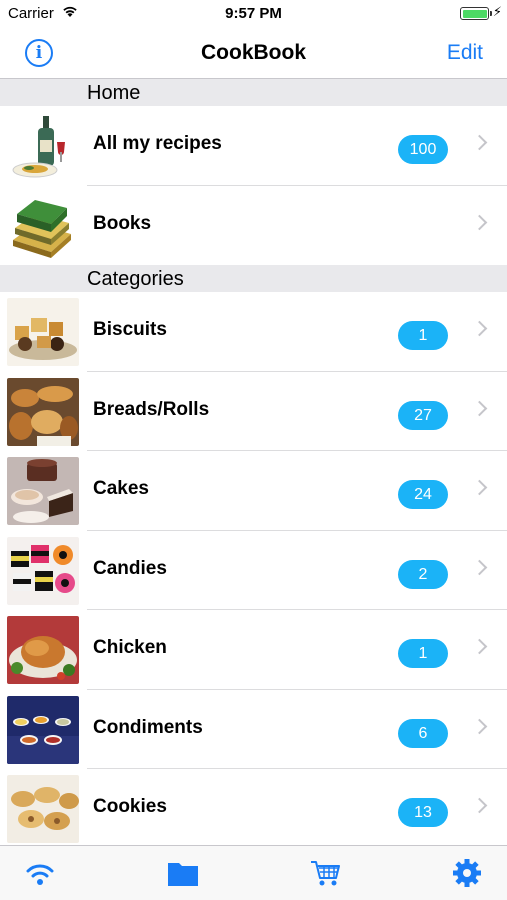 The image size is (507, 900). What do you see at coordinates (253, 146) in the screenshot?
I see `list-item-all-recipes: All my recipes 100` at bounding box center [253, 146].